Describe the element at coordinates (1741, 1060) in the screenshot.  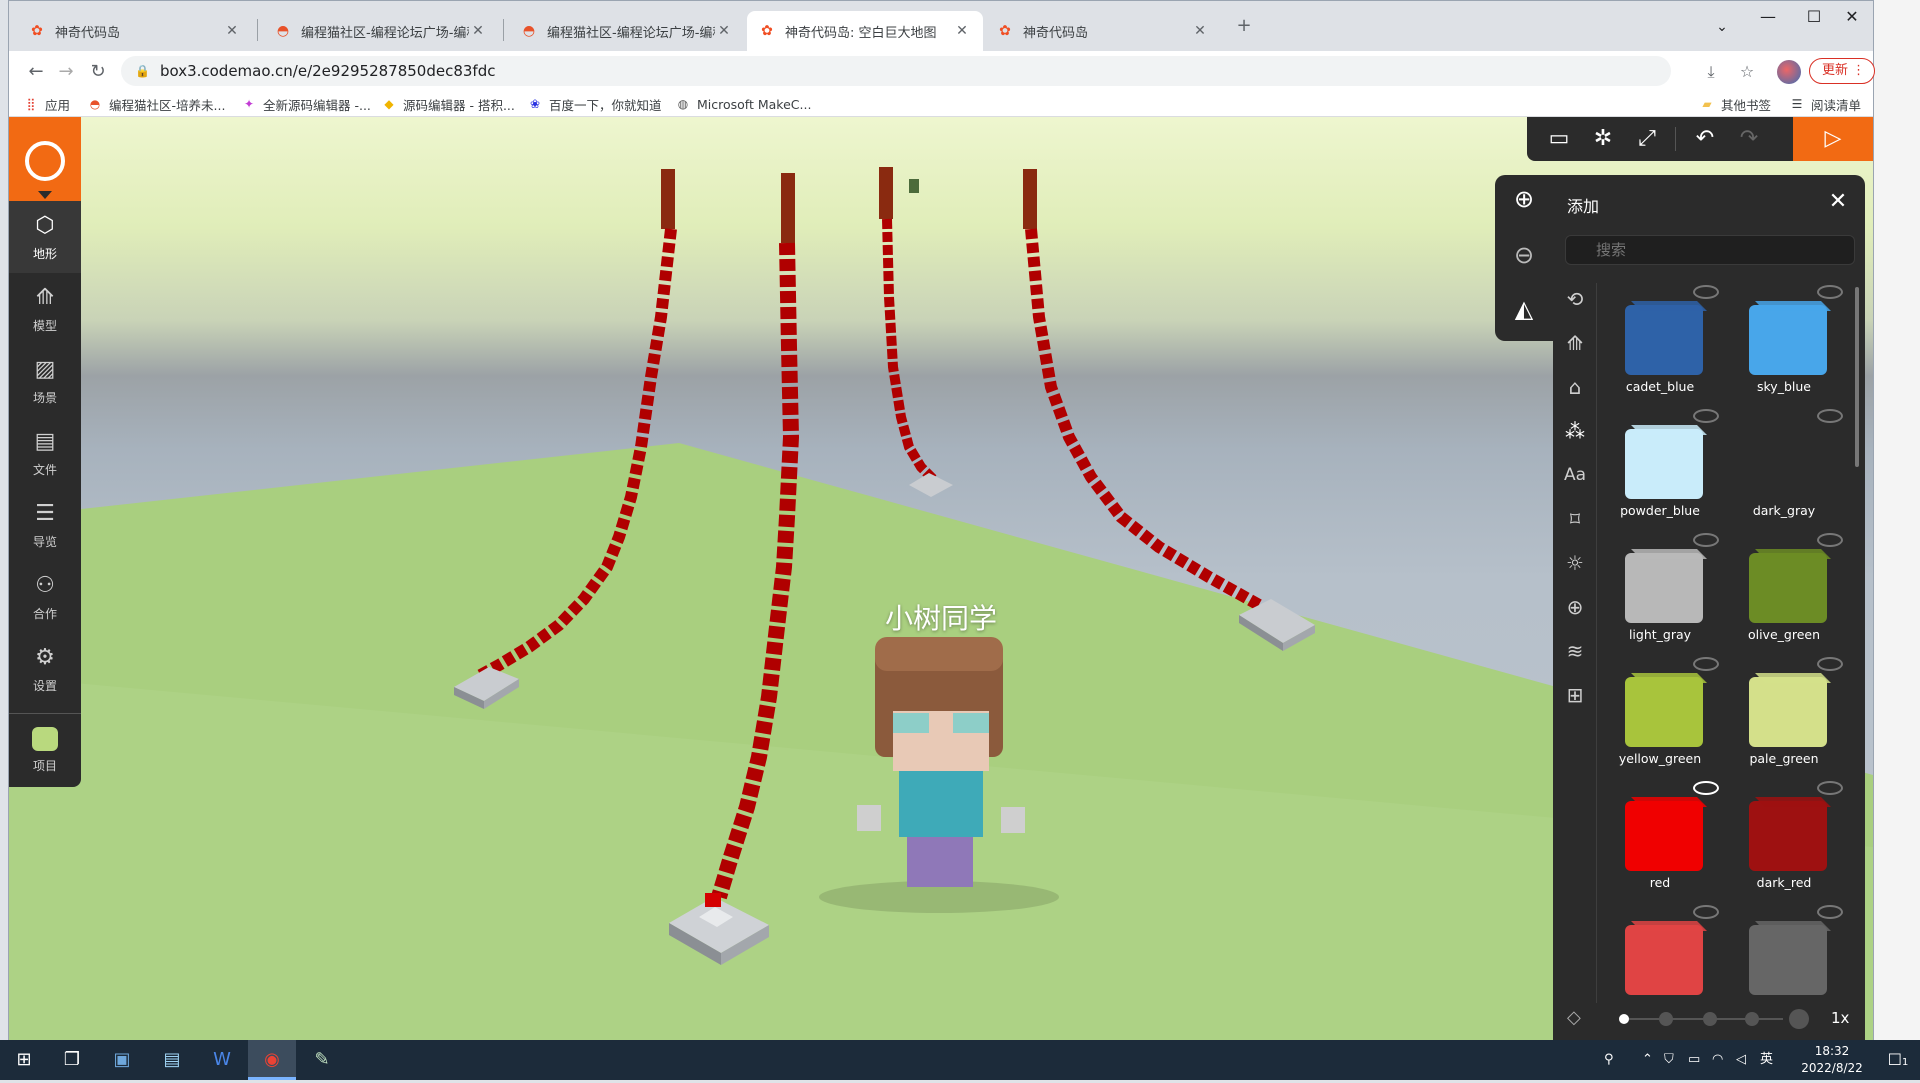
I see `volume-icon: ◁` at that location.